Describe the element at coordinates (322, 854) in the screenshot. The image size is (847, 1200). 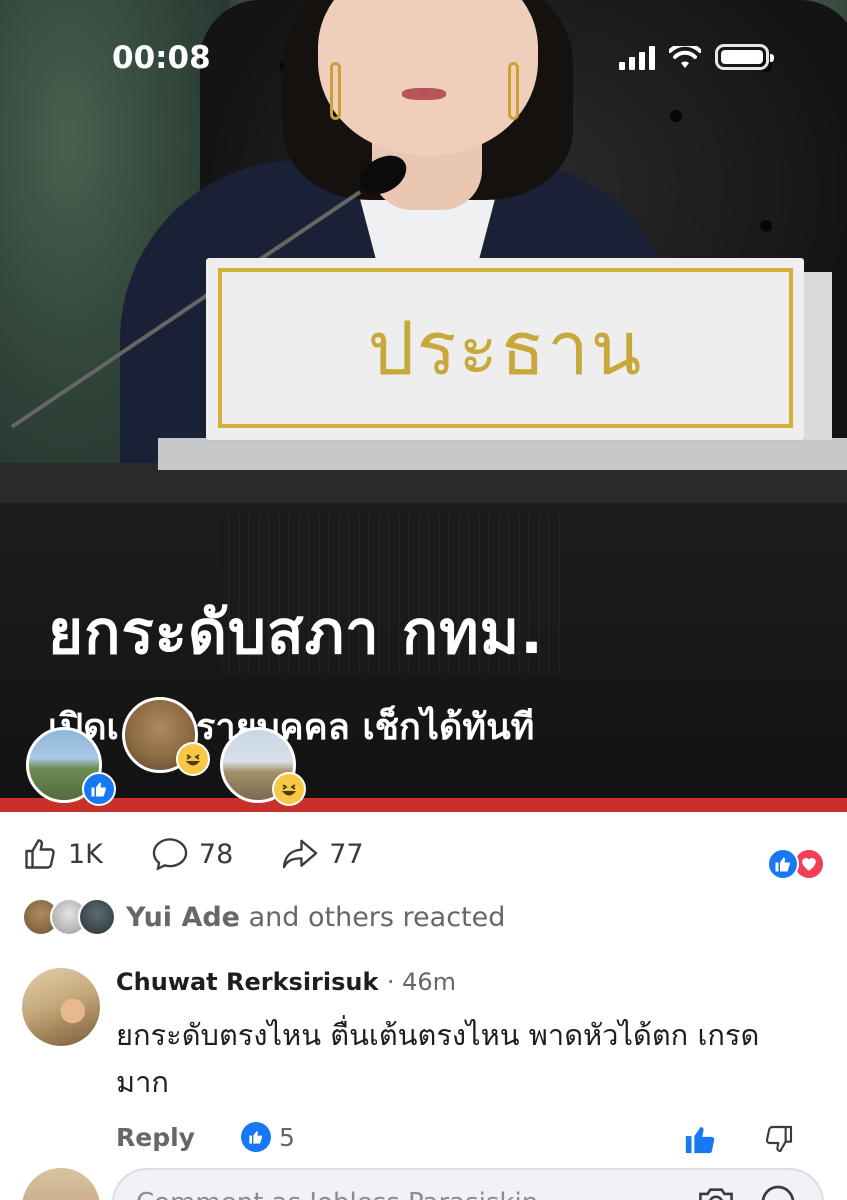
I see `share-button: 77` at that location.